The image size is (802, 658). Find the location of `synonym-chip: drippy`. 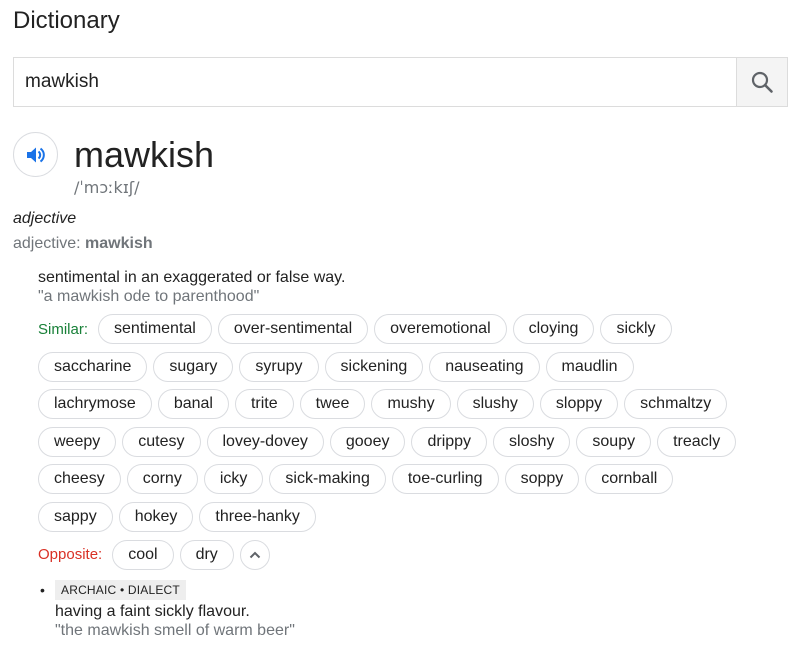

synonym-chip: drippy is located at coordinates (449, 441).